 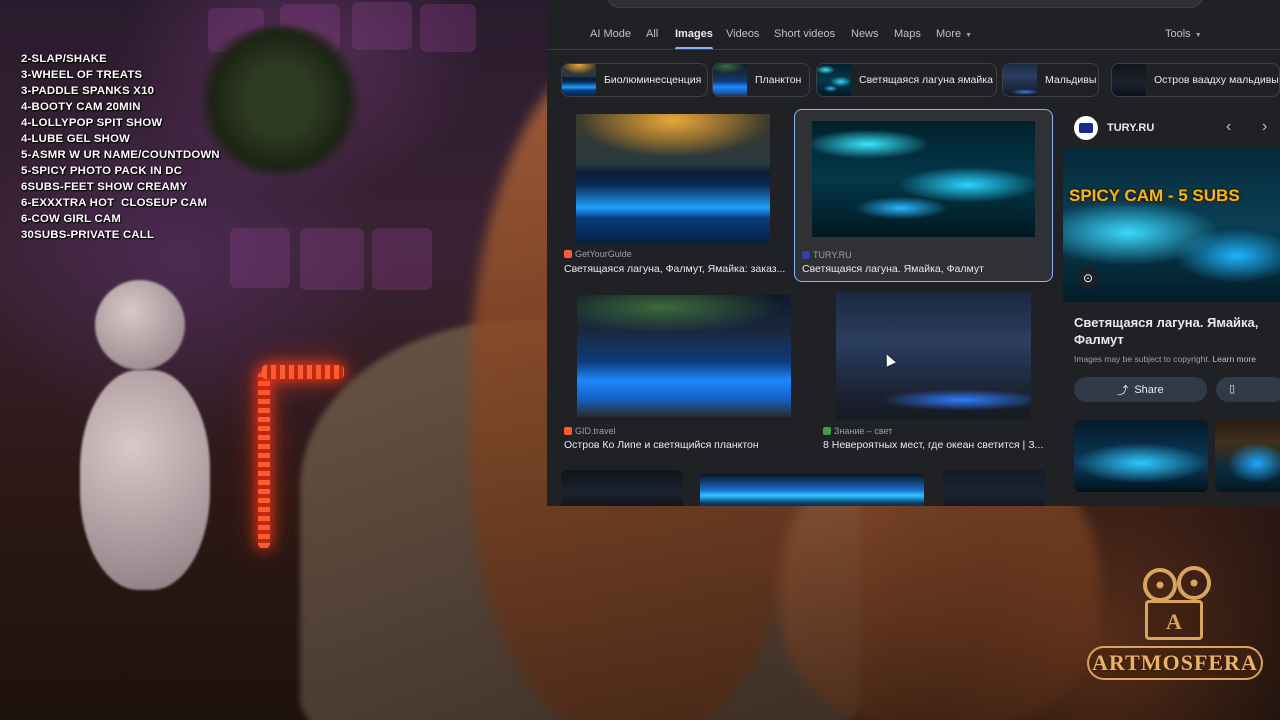 What do you see at coordinates (1264, 127) in the screenshot?
I see `chevron-right-icon: ›` at bounding box center [1264, 127].